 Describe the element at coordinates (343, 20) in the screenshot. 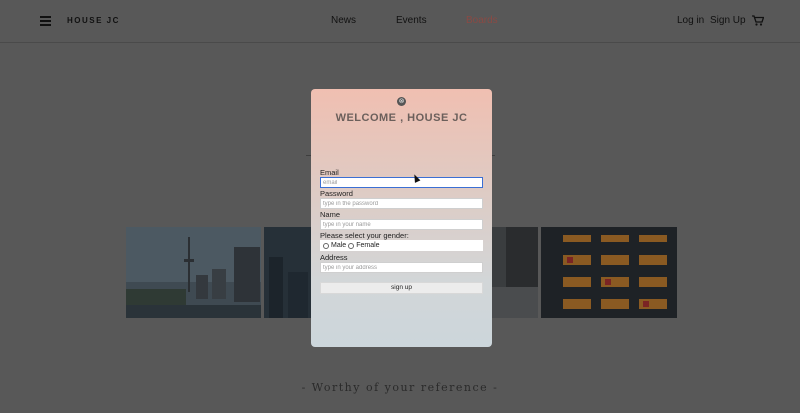

I see `nav-news: News` at that location.